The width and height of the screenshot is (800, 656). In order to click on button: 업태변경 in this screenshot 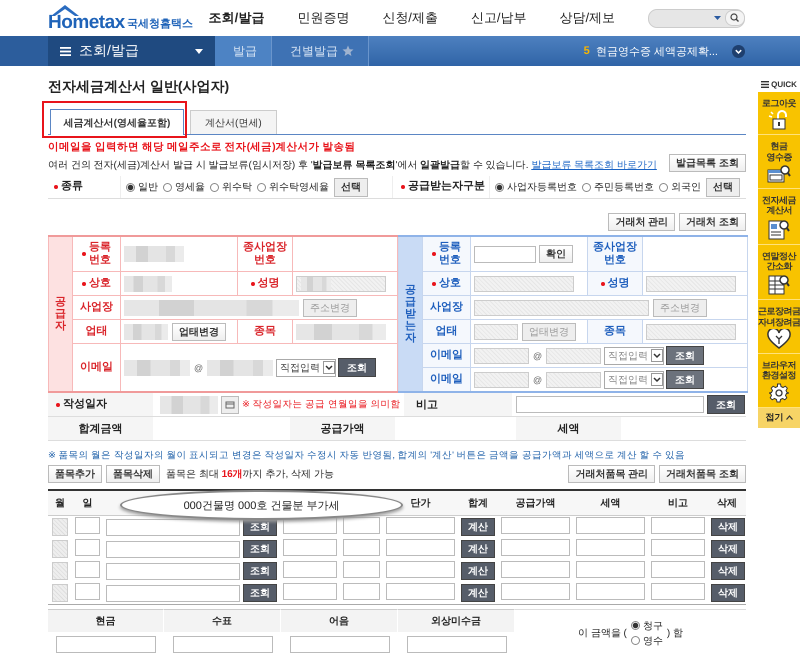, I will do `click(199, 331)`.